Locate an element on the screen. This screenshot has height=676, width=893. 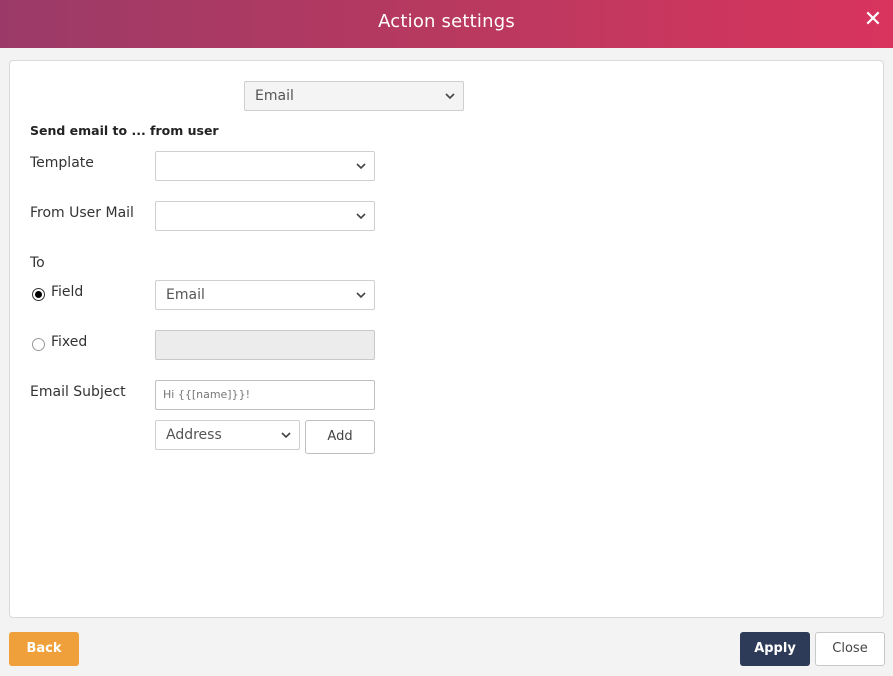
fixed-radio-label: Fixed is located at coordinates (69, 342).